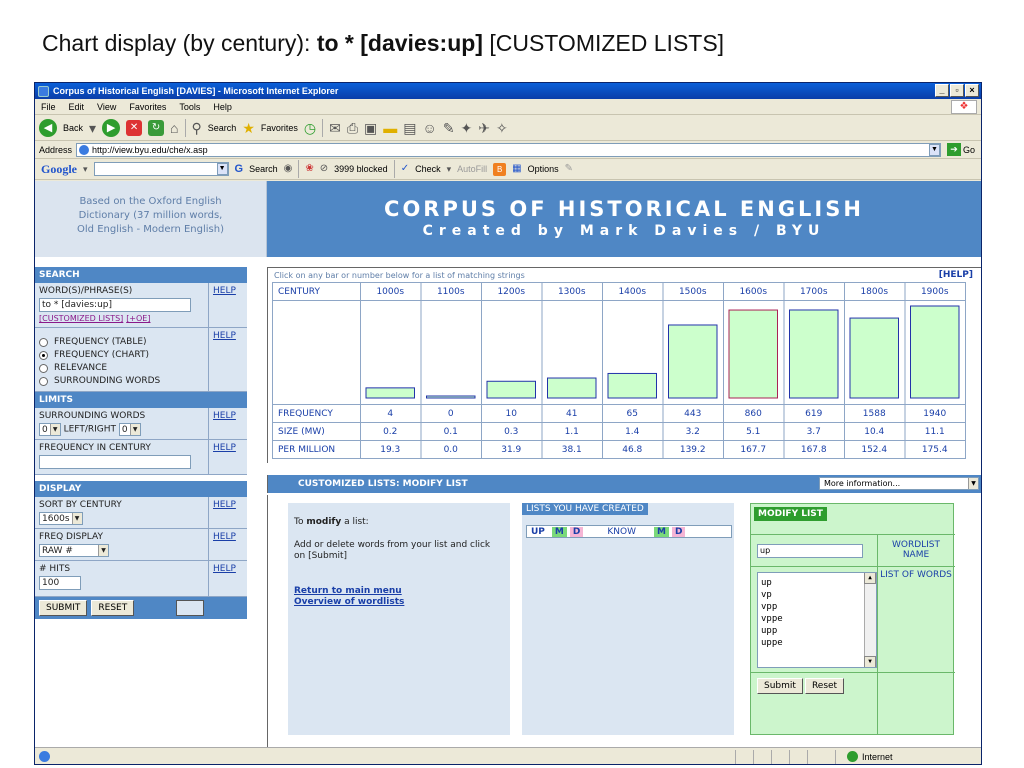 Image resolution: width=1024 pixels, height=768 pixels. I want to click on cell-value: 167.7, so click(753, 450).